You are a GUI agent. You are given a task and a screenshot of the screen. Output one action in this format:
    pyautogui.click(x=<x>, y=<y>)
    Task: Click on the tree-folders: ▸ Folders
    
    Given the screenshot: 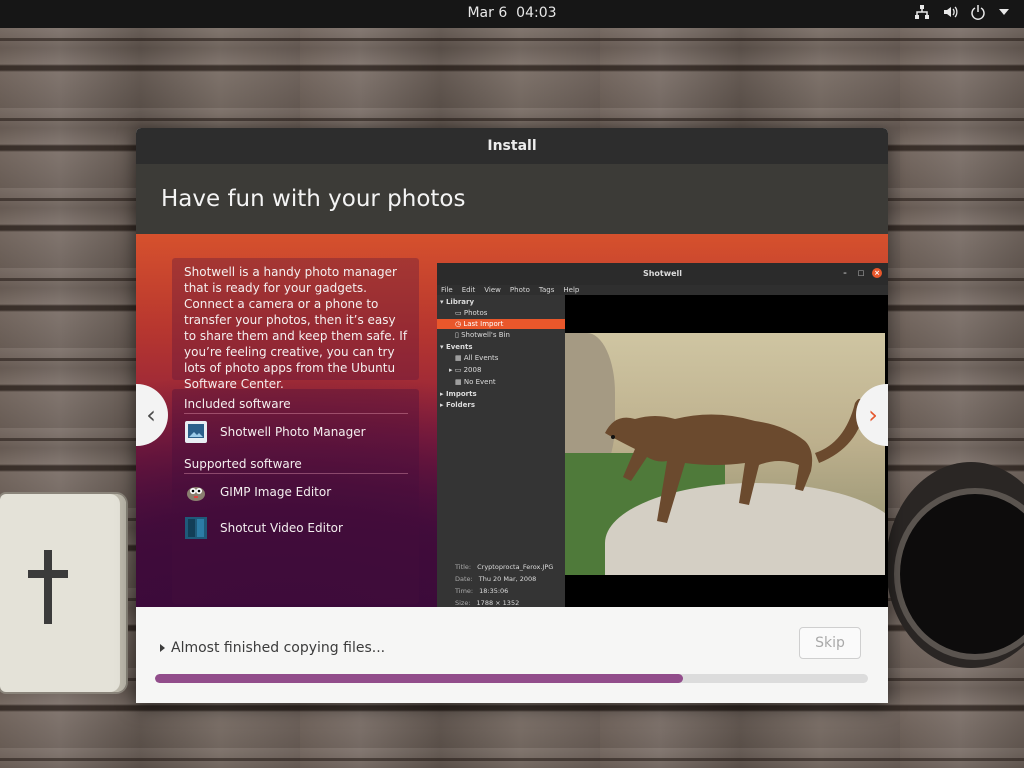 What is the action you would take?
    pyautogui.click(x=458, y=405)
    